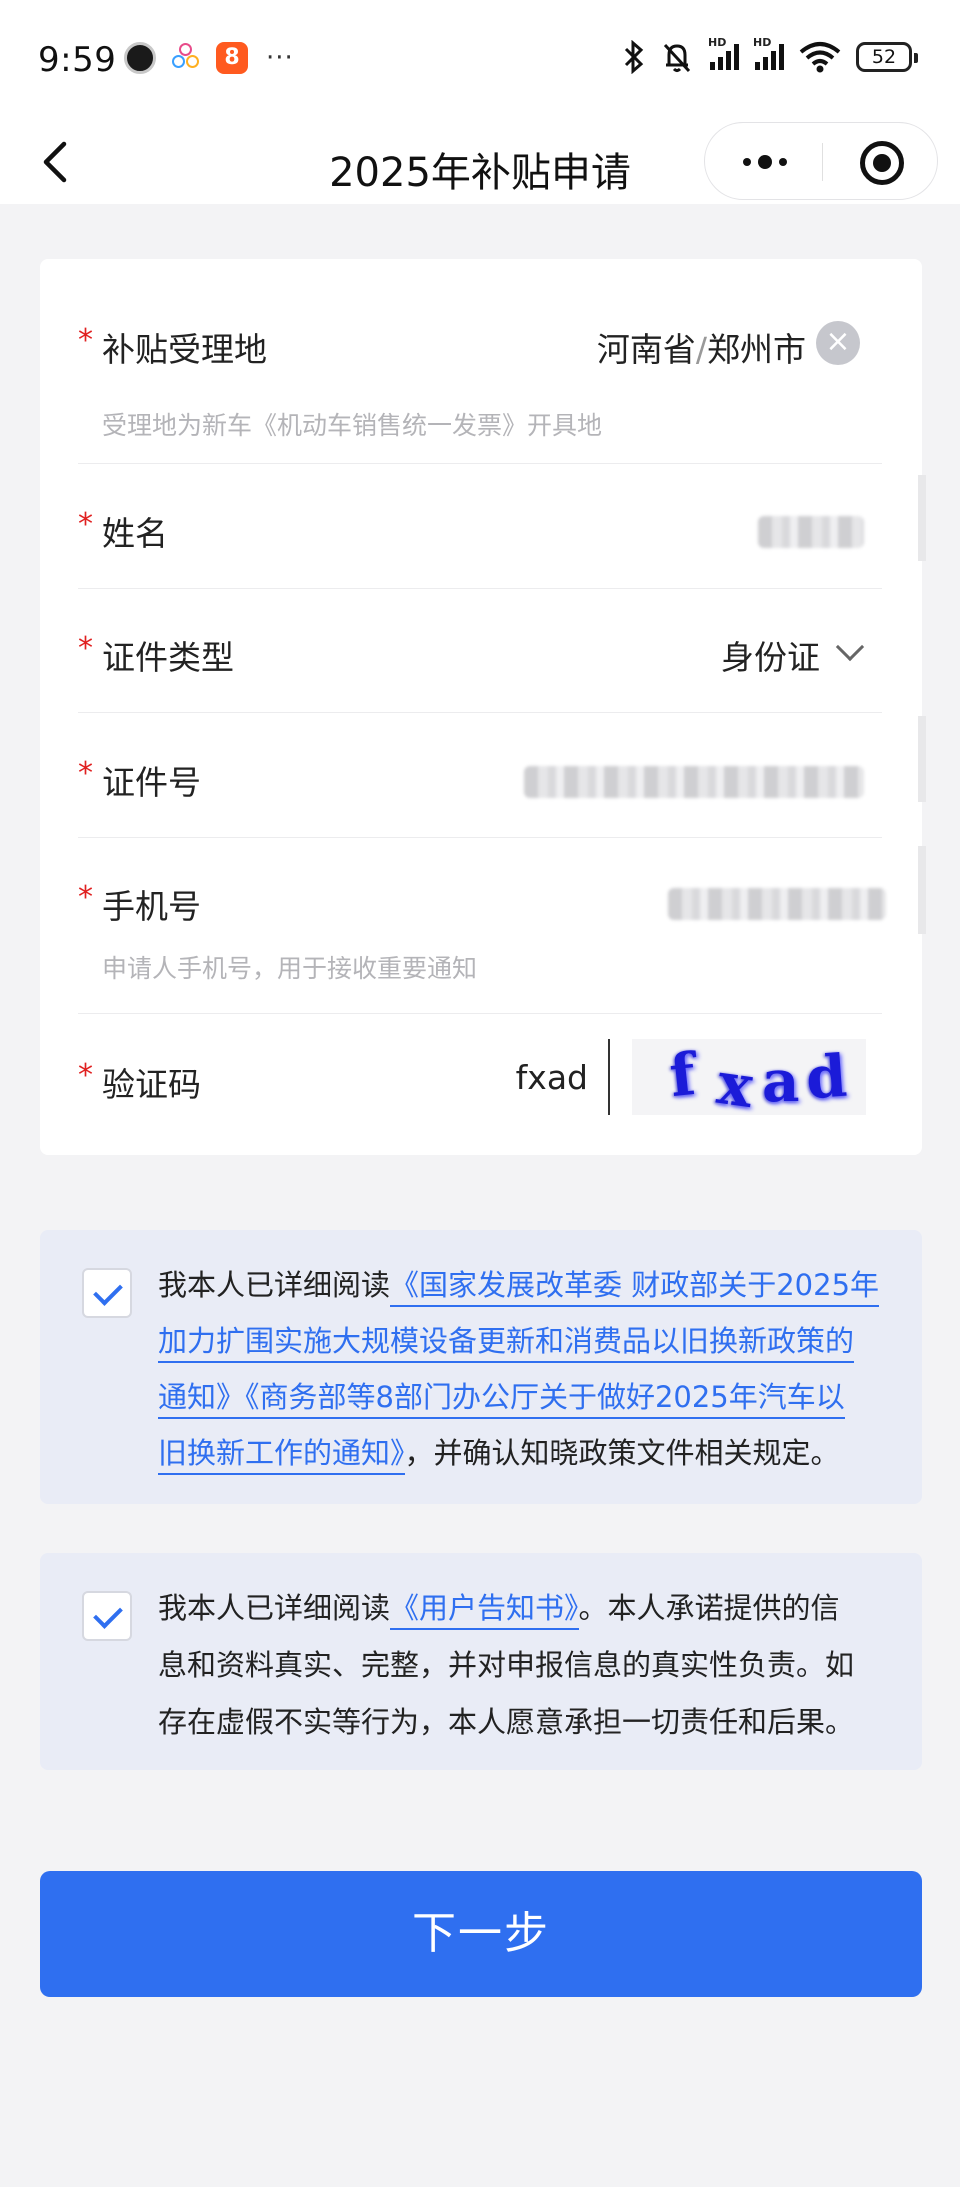  What do you see at coordinates (107, 1616) in the screenshot?
I see `user-notice-checkbox` at bounding box center [107, 1616].